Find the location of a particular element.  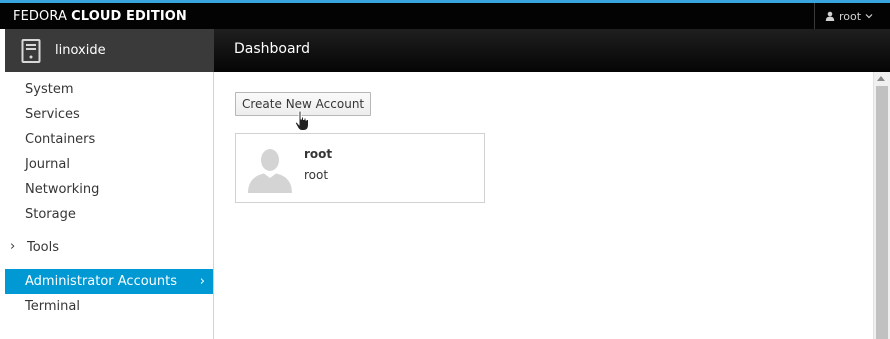

page-header: Dashboard is located at coordinates (552, 50).